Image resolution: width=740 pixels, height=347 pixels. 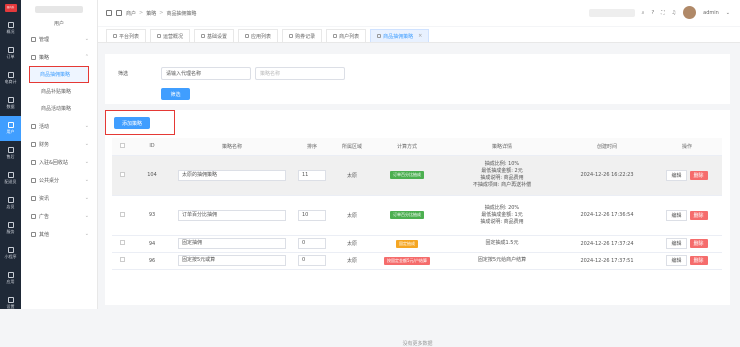 I want to click on bell-icon: ♫, so click(x=674, y=13).